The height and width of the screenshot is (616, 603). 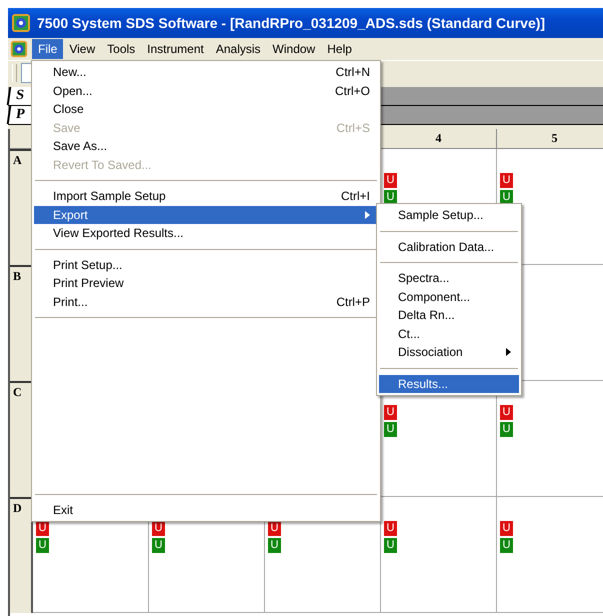 What do you see at coordinates (238, 49) in the screenshot?
I see `menu-bar-item: Analysis` at bounding box center [238, 49].